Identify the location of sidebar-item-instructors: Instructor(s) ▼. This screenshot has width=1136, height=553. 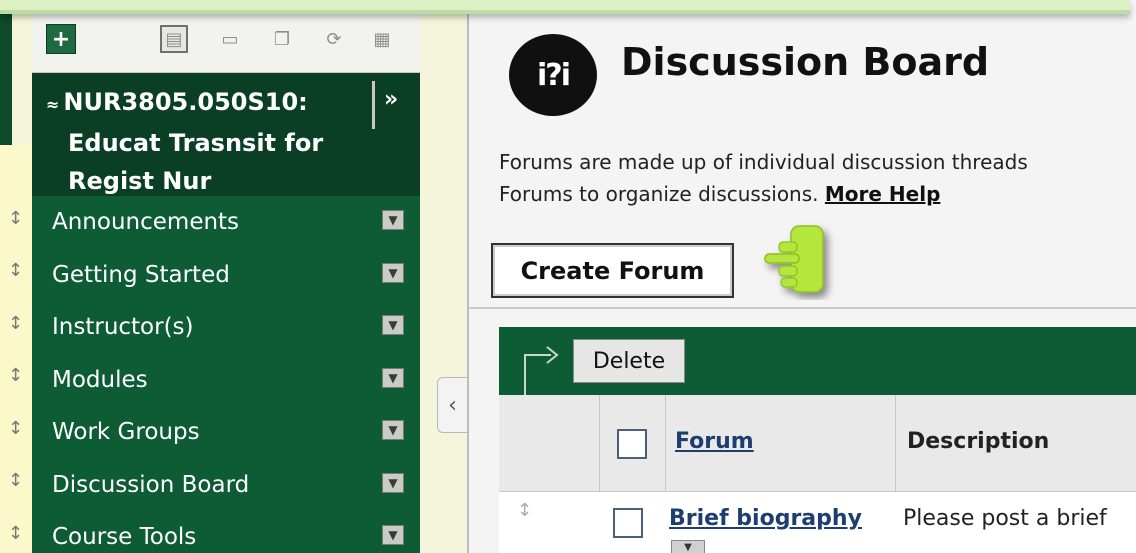
(226, 327).